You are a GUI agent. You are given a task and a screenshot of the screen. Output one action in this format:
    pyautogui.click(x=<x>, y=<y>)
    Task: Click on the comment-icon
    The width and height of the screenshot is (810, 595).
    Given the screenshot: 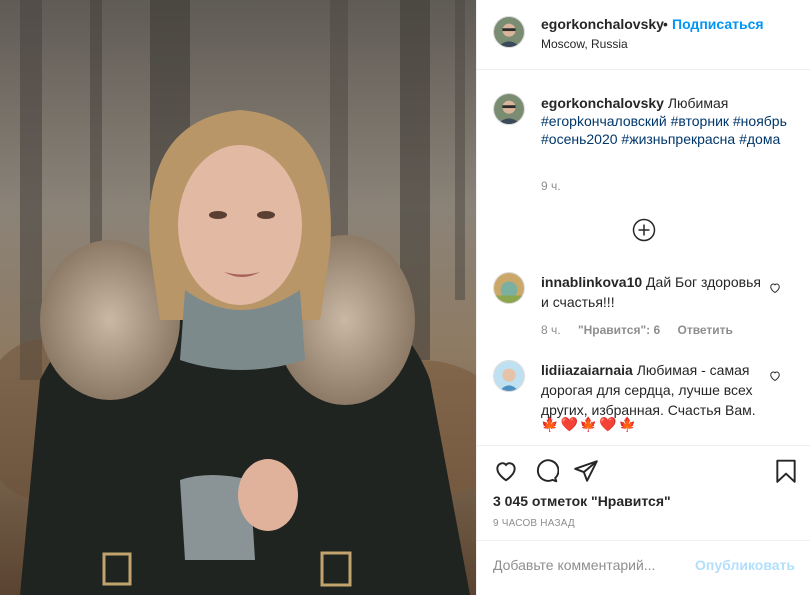 What is the action you would take?
    pyautogui.click(x=547, y=471)
    